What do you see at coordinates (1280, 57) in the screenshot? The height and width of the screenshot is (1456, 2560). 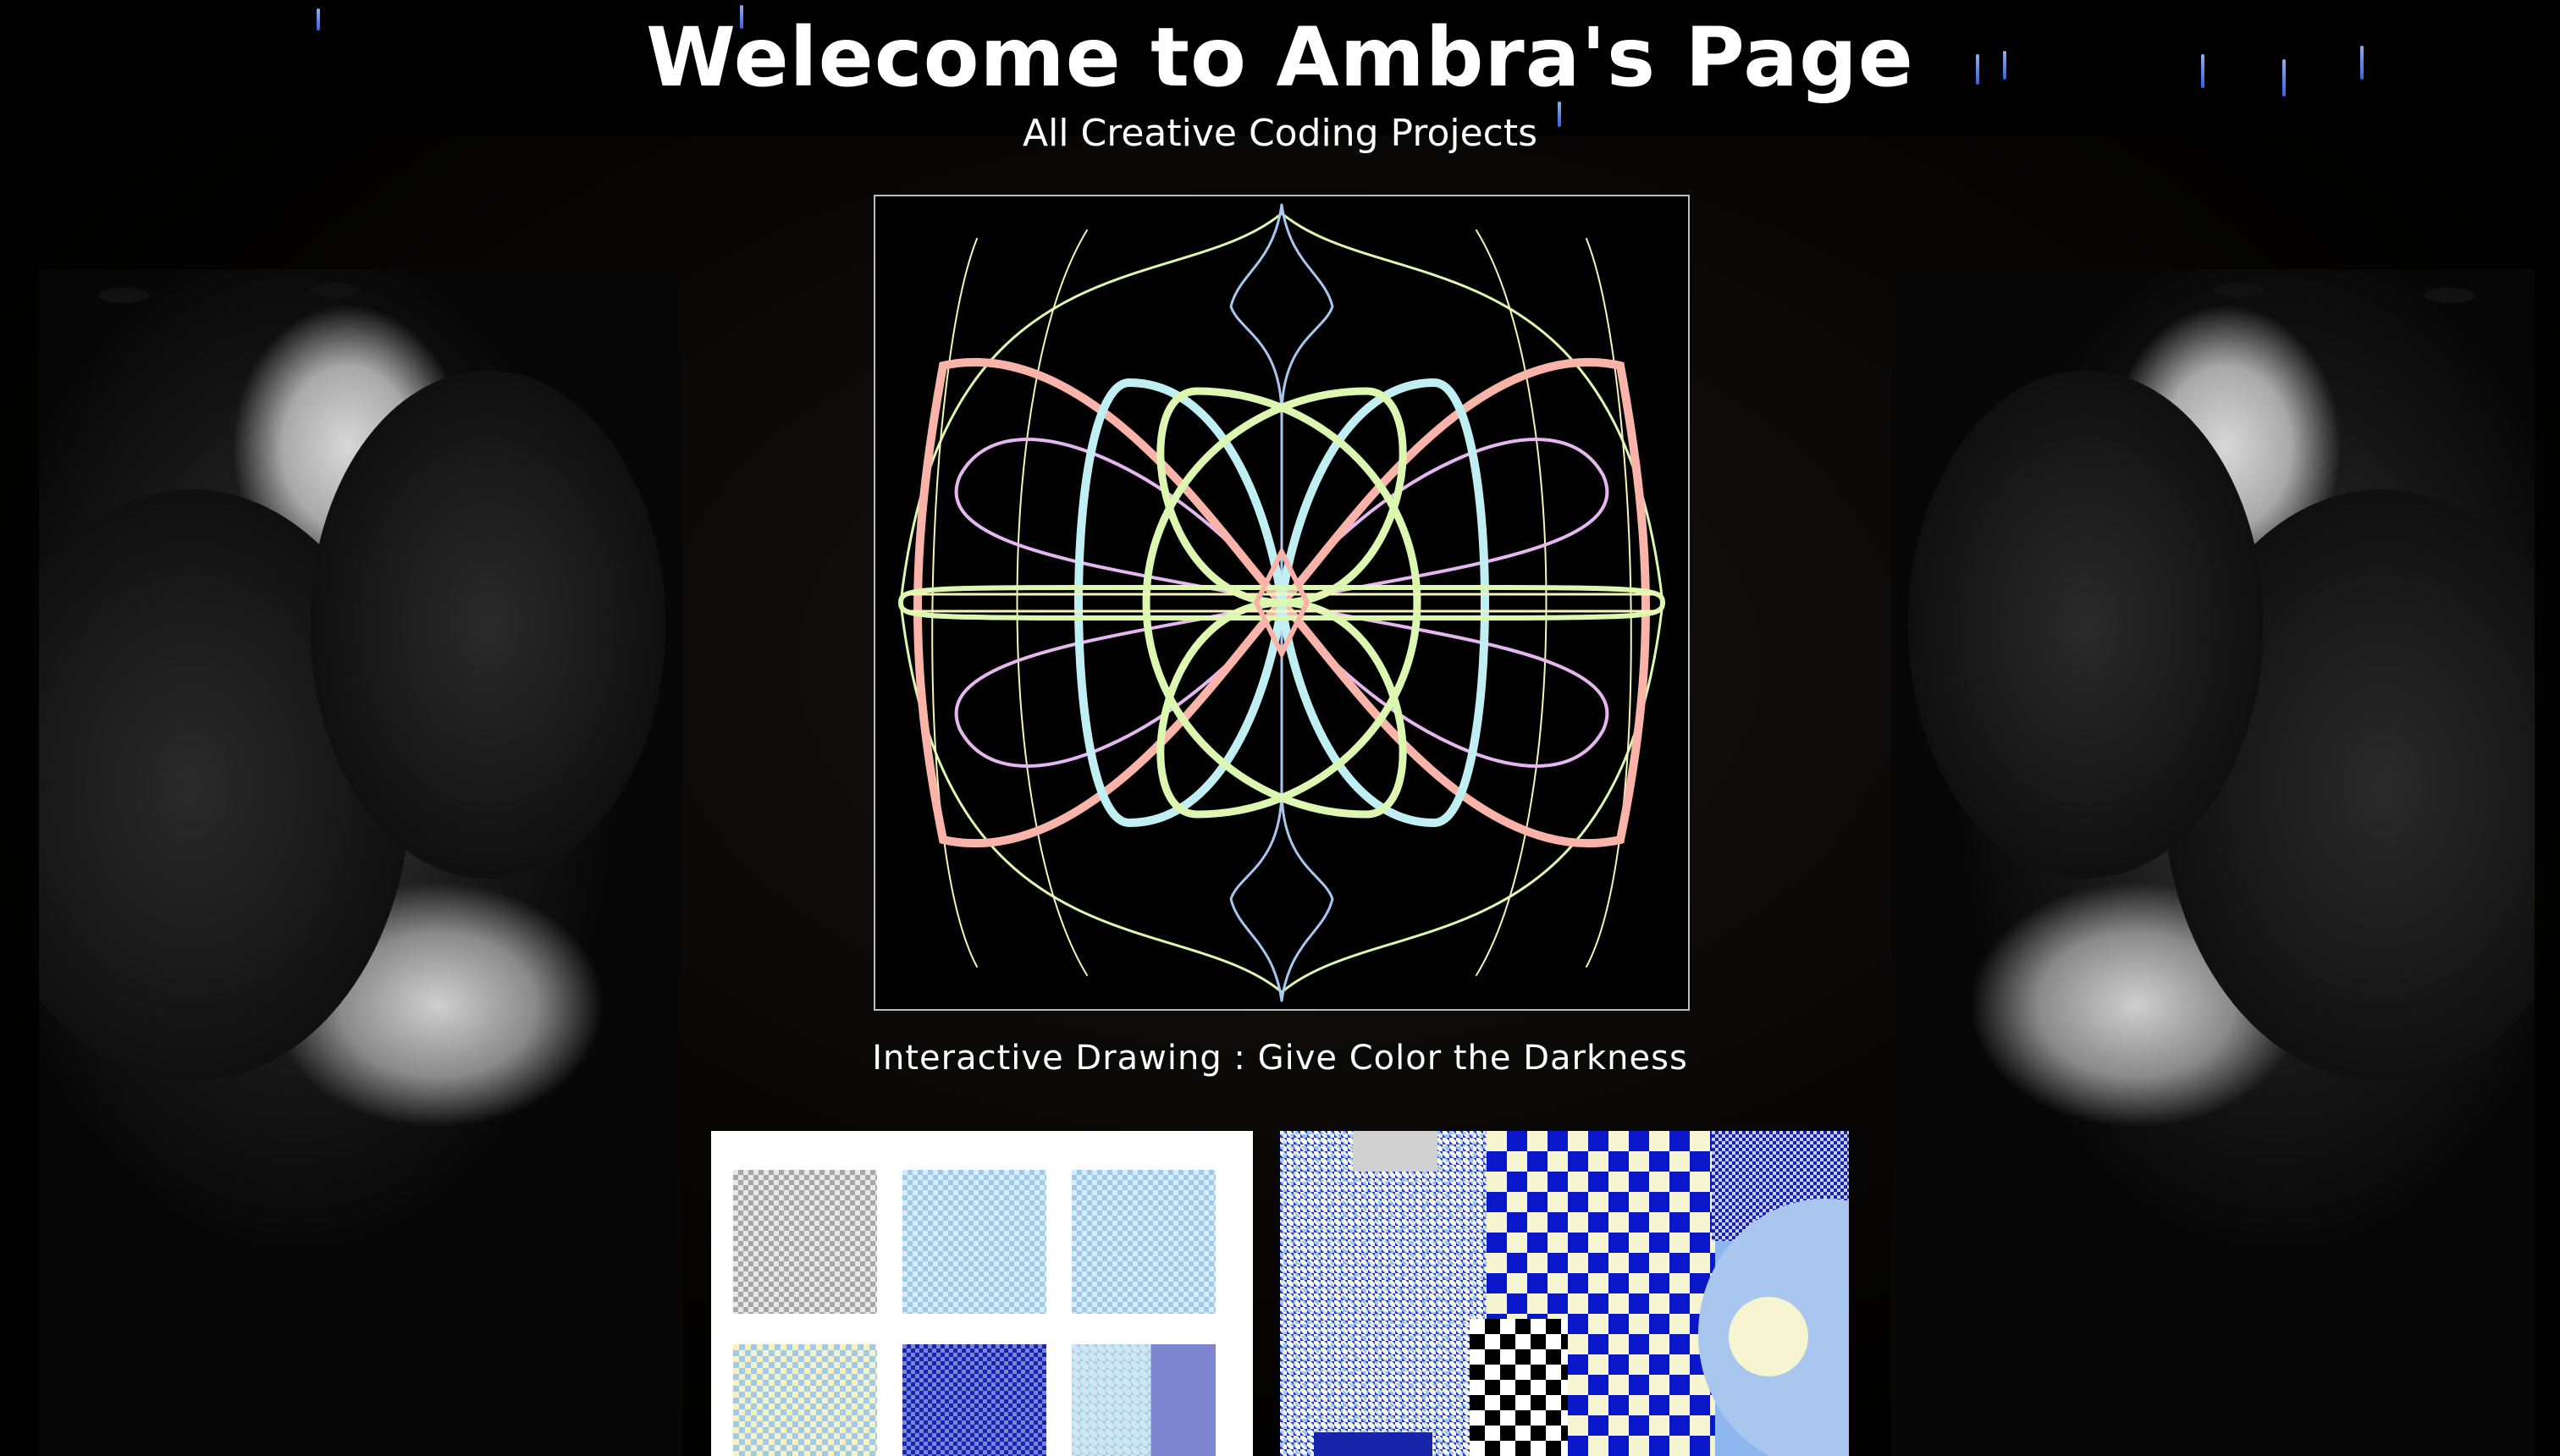 I see `page-title: Welecome to Ambra's Page` at bounding box center [1280, 57].